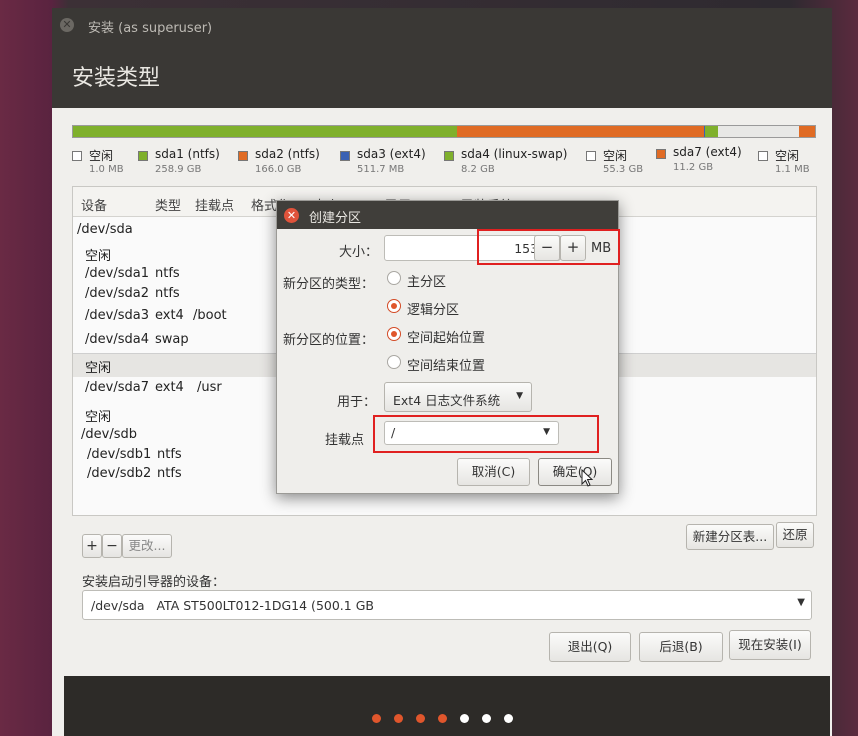 Image resolution: width=858 pixels, height=736 pixels. What do you see at coordinates (357, 402) in the screenshot?
I see `use-as-label: 用于：` at bounding box center [357, 402].